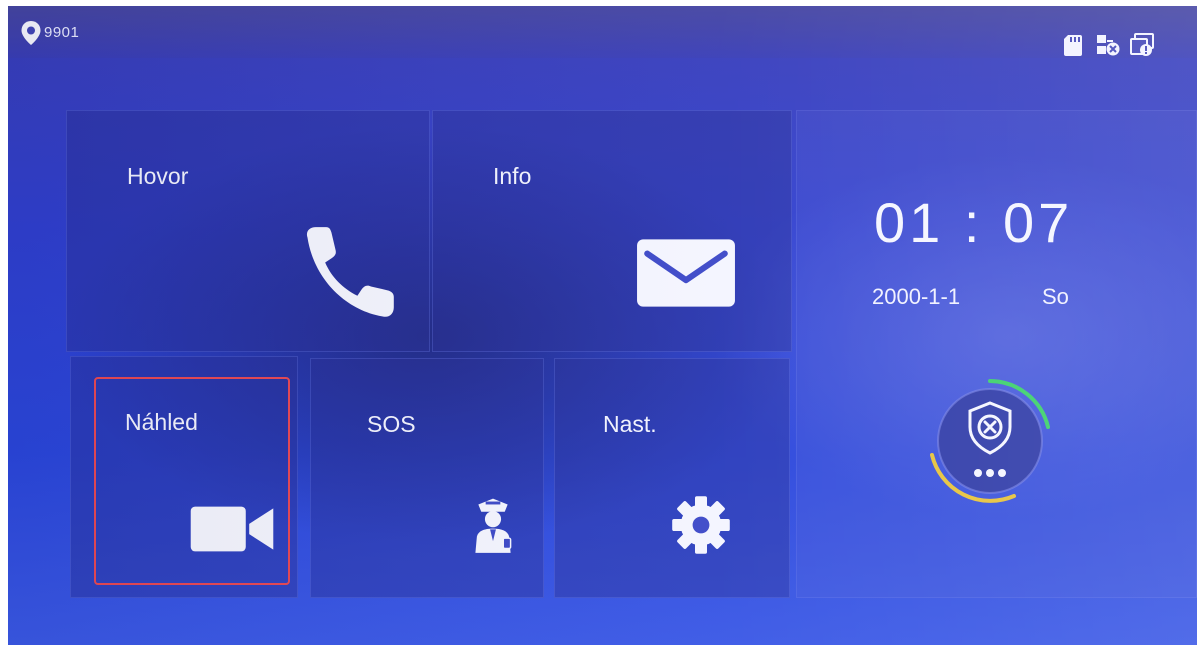 This screenshot has width=1197, height=645. I want to click on network-error-icon, so click(1108, 45).